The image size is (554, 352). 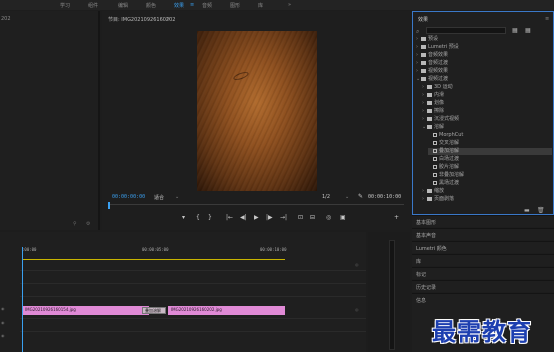 I want to click on export-frame-icon: ◎, so click(x=328, y=217).